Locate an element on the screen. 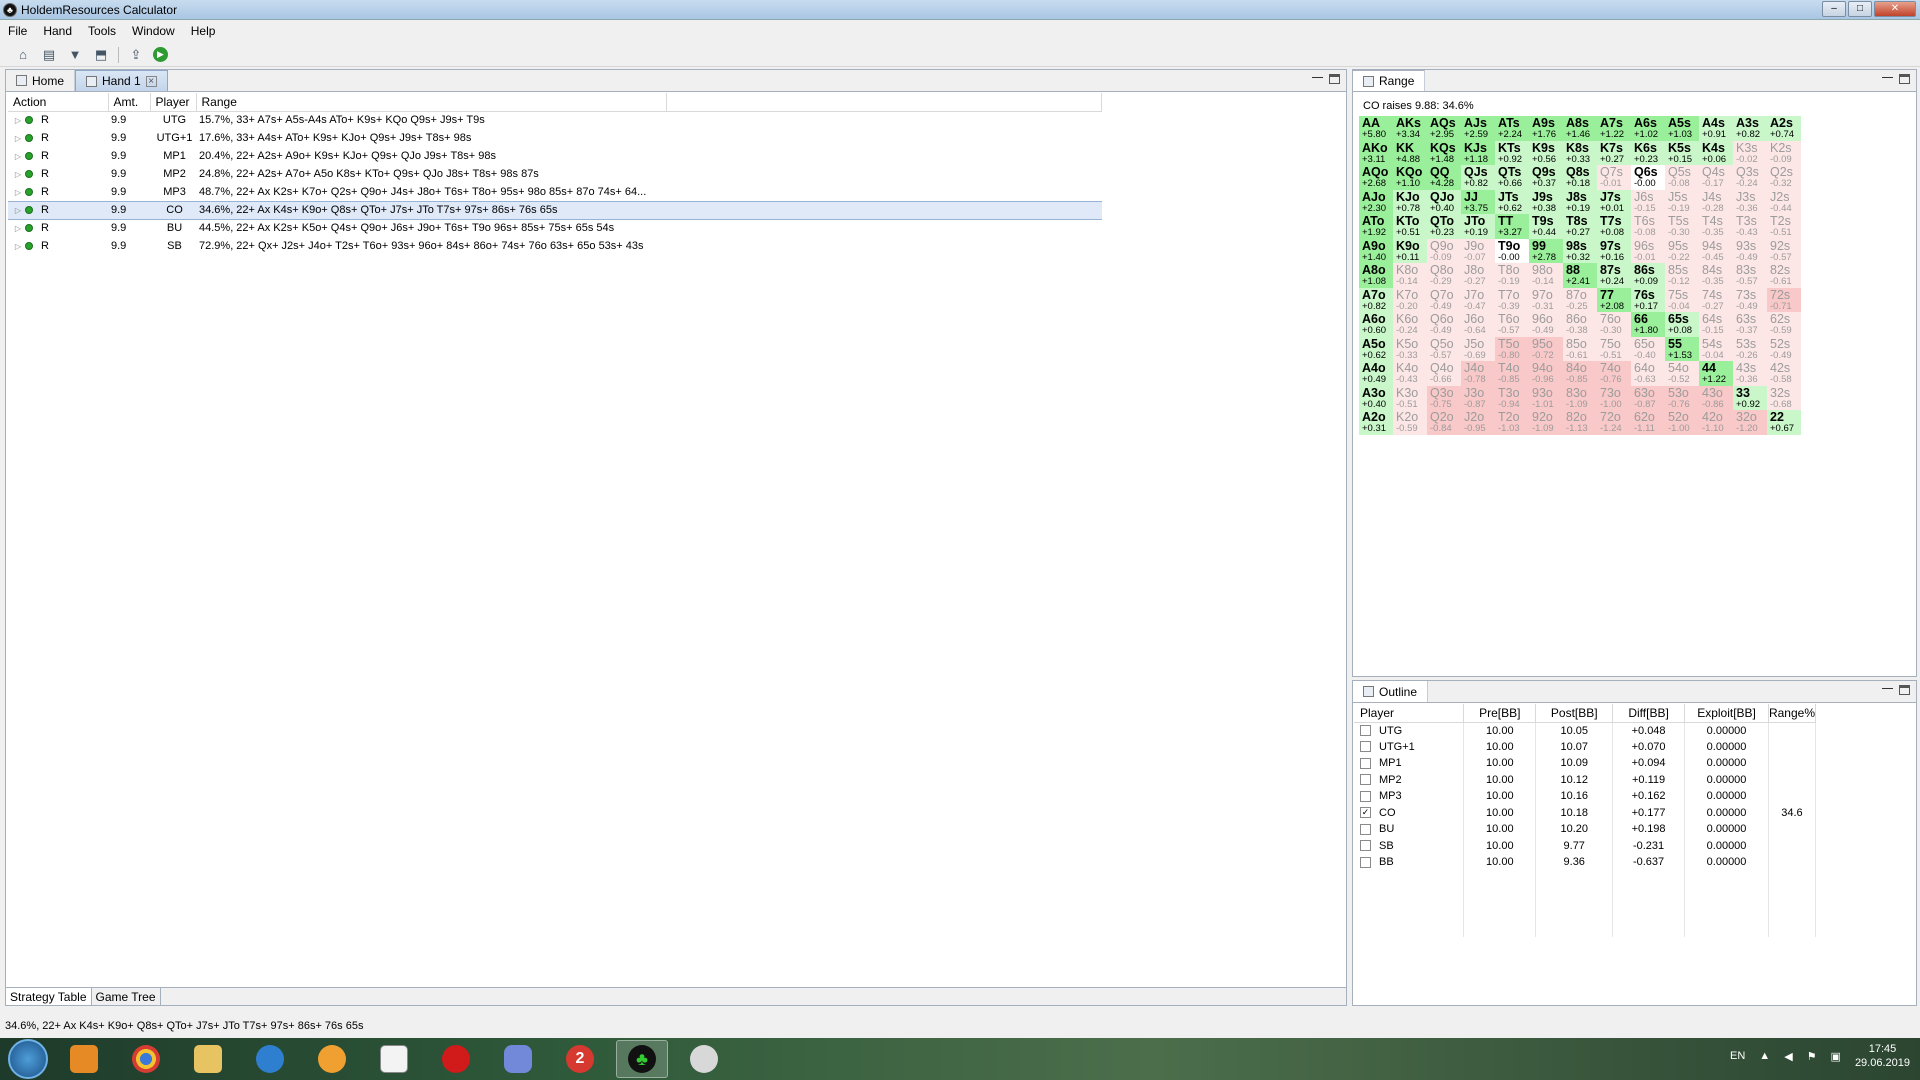 The image size is (1920, 1080). taskbar-opera is located at coordinates (456, 1059).